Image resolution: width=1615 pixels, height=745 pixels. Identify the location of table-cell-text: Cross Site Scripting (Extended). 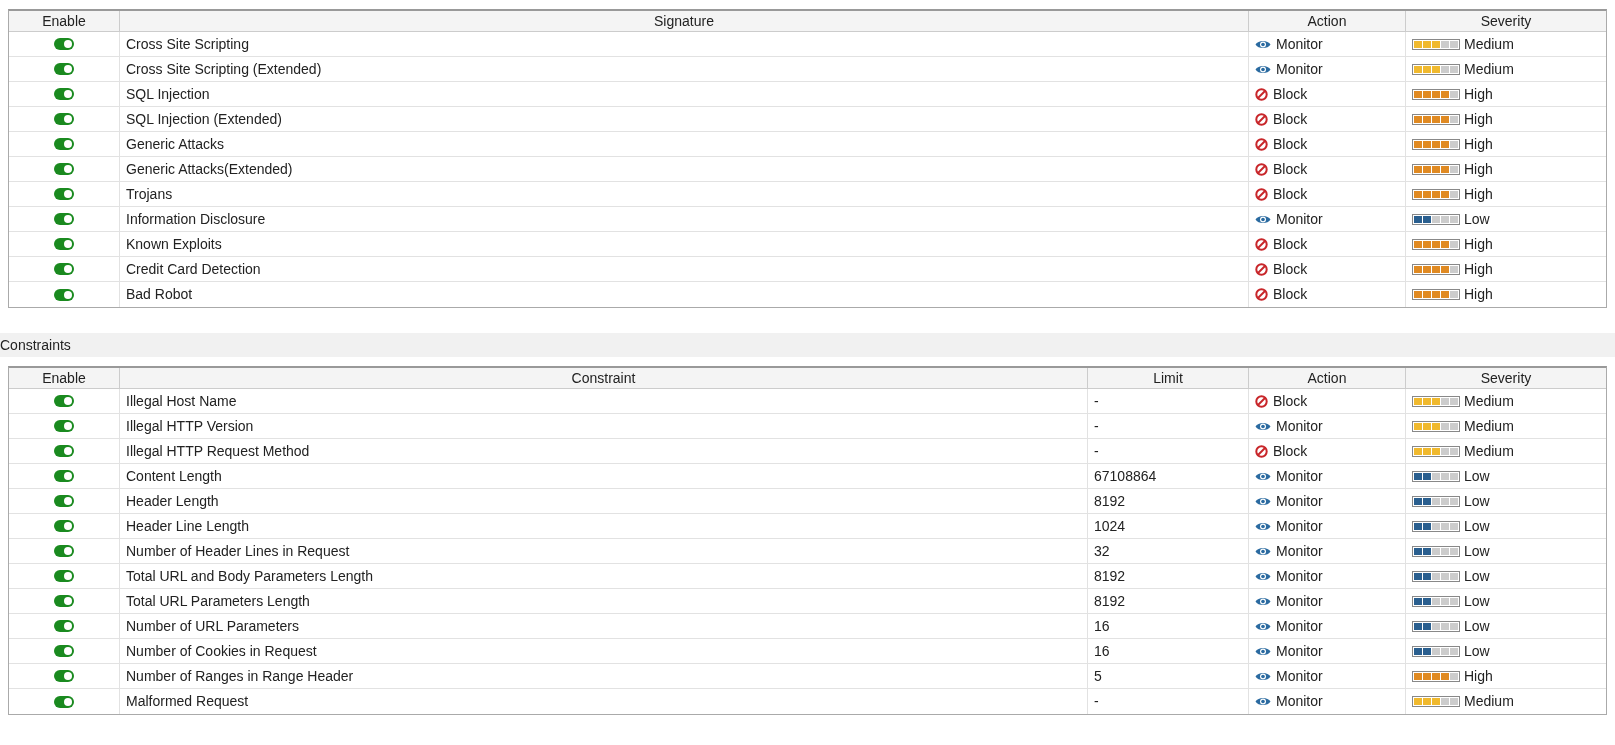
(224, 69).